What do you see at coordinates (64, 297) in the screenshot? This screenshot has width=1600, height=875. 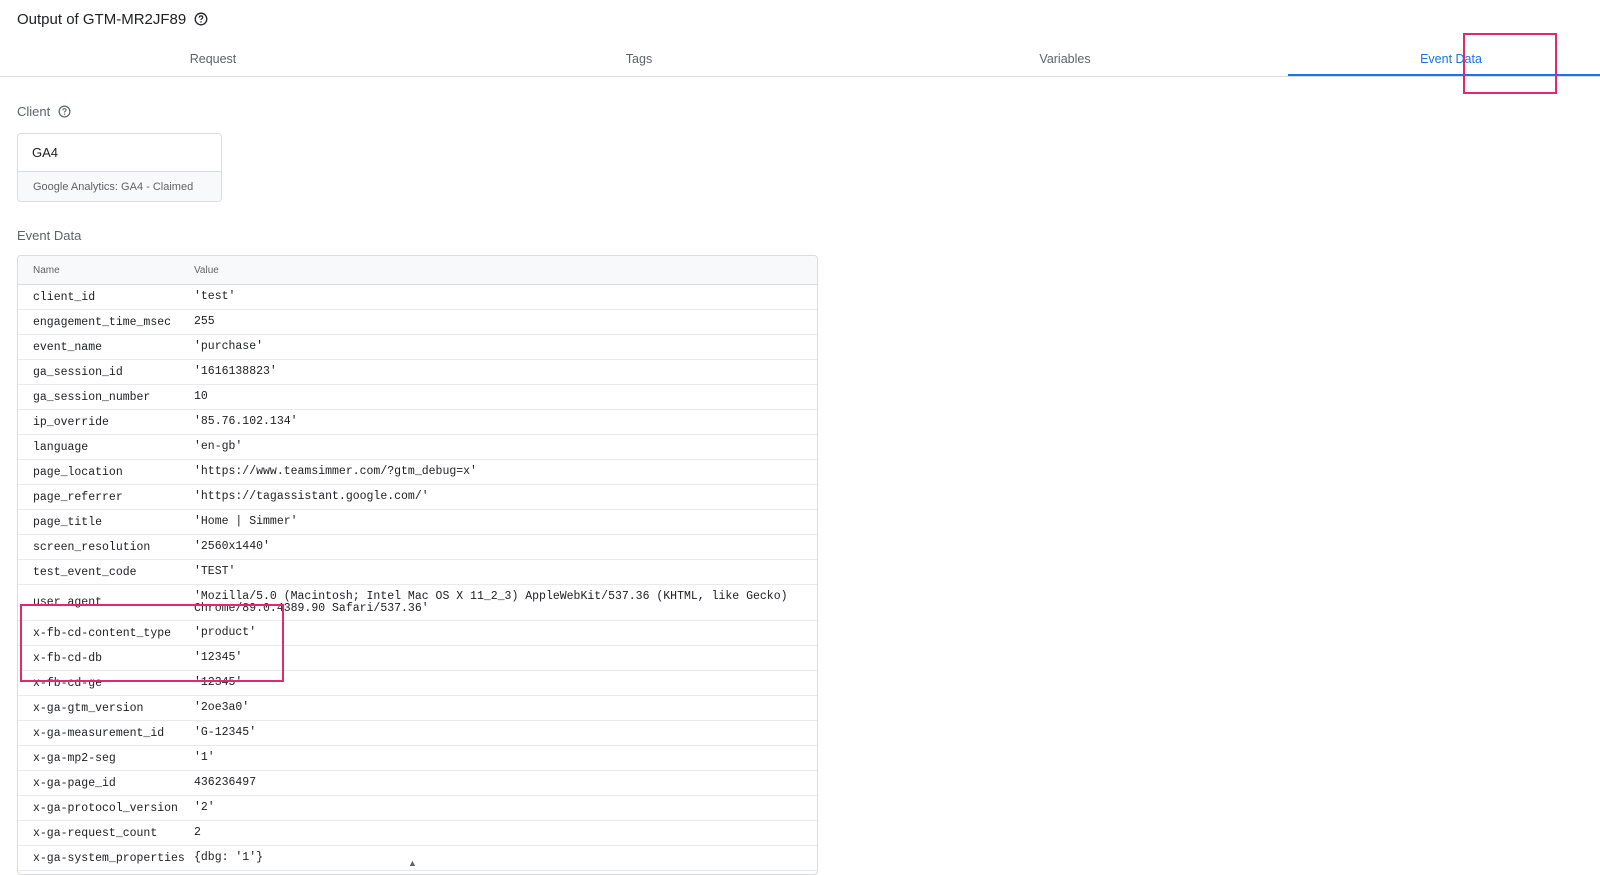 I see `row-name: client_id` at bounding box center [64, 297].